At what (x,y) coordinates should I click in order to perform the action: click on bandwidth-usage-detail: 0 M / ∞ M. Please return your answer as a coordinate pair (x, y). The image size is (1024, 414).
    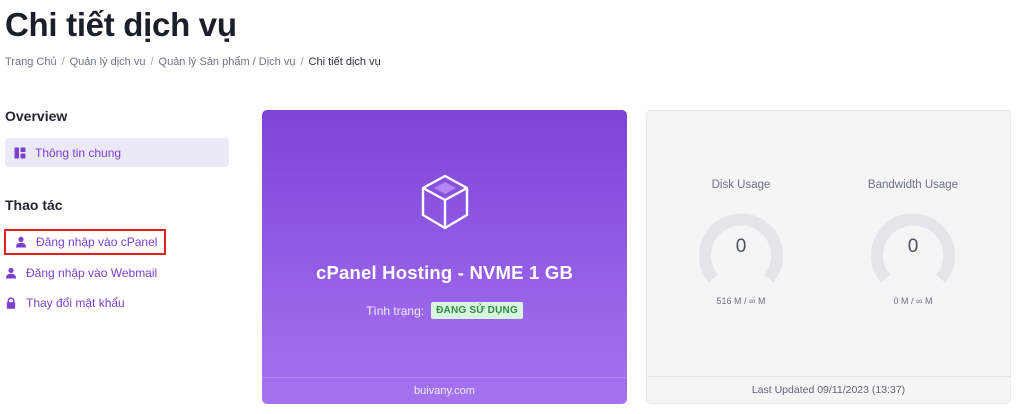
    Looking at the image, I should click on (913, 301).